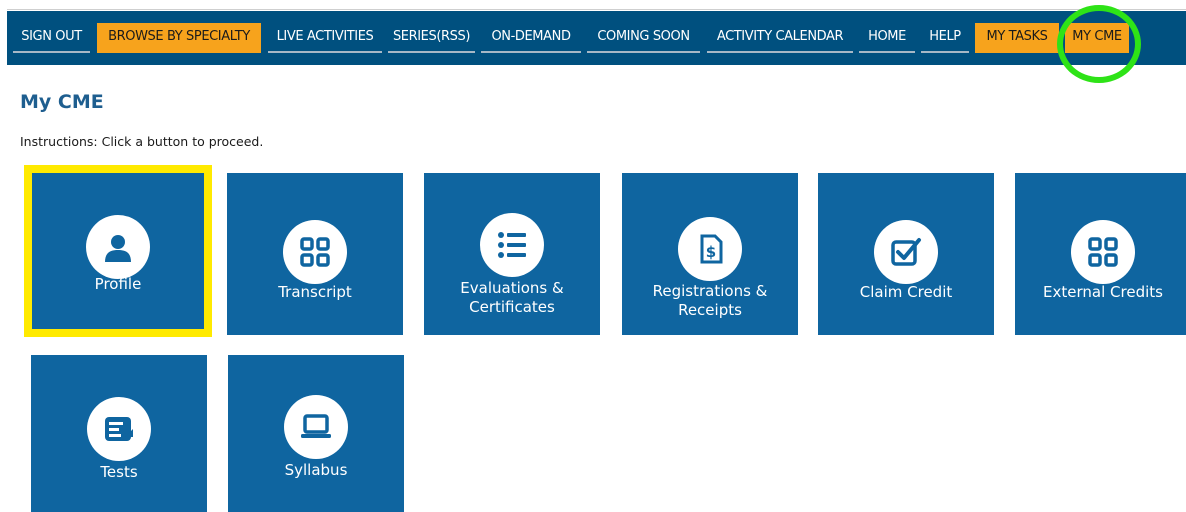 The image size is (1186, 512). I want to click on tile-profile: Profile, so click(118, 251).